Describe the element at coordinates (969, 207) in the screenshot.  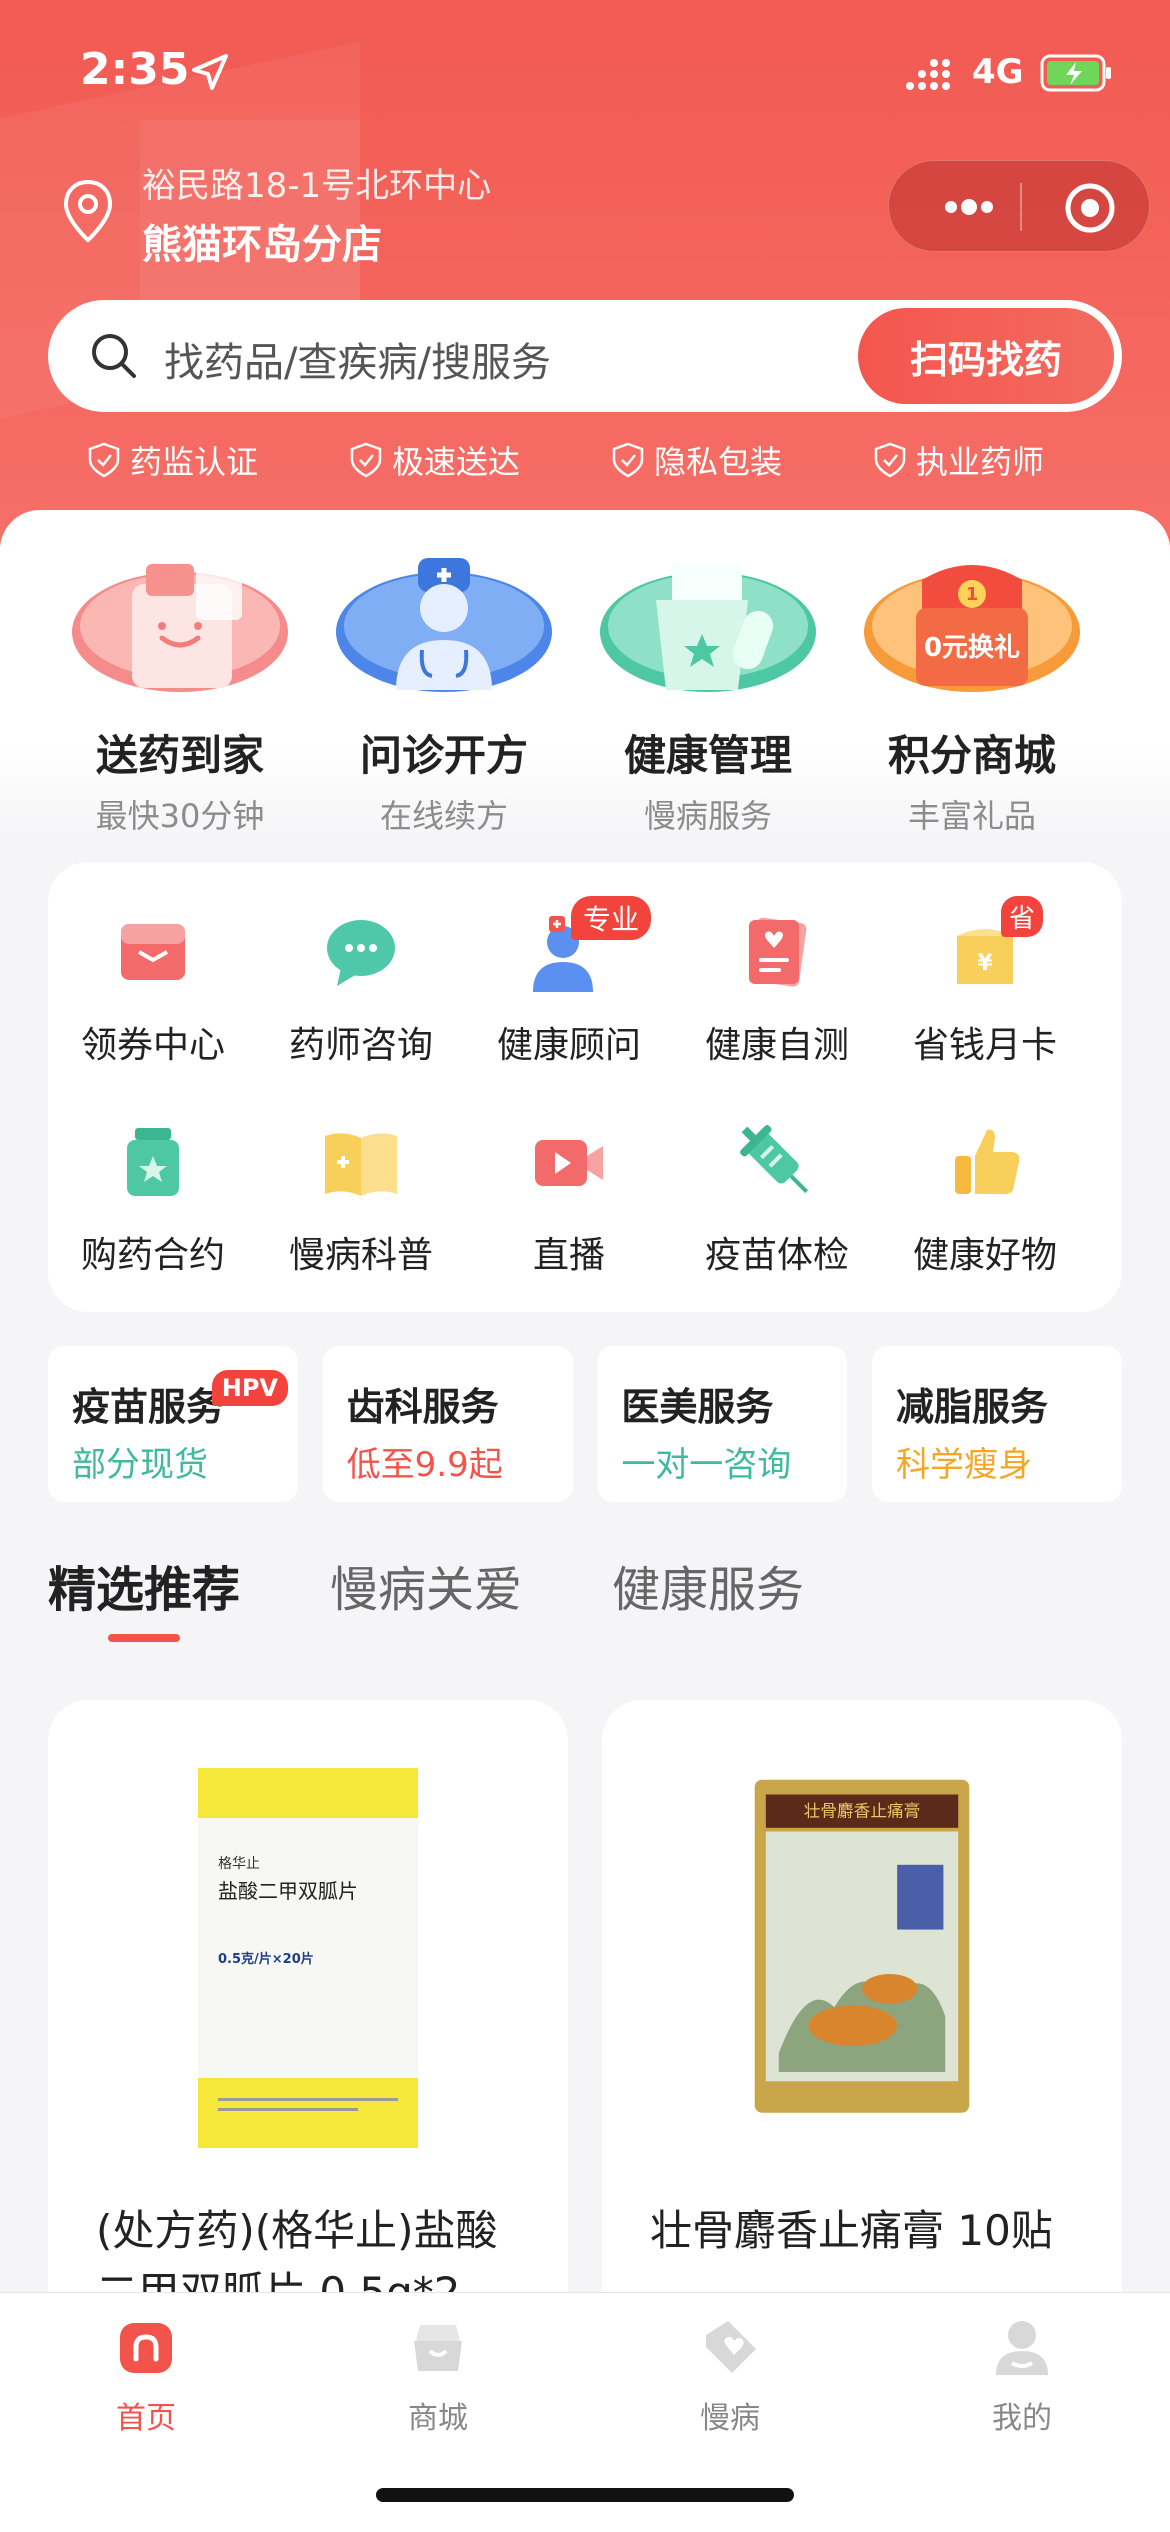
I see `more-dots-icon` at that location.